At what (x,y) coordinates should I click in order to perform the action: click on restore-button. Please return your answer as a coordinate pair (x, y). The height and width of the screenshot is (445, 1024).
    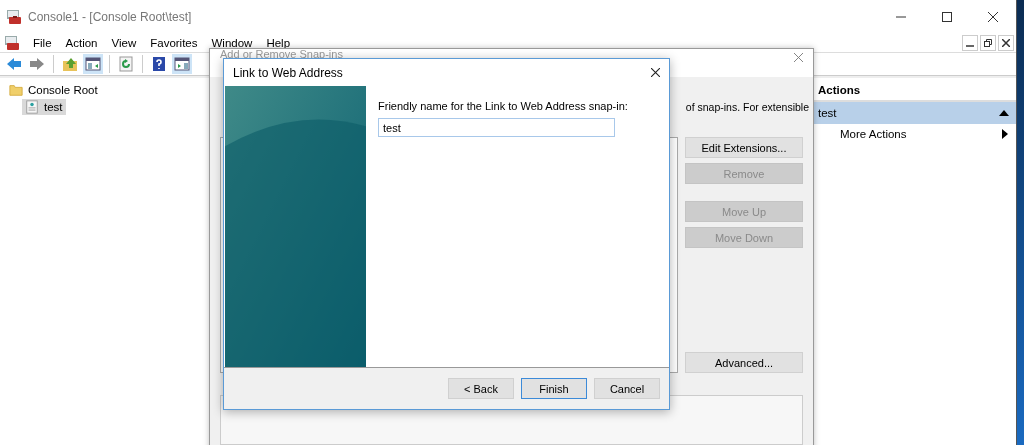
    Looking at the image, I should click on (988, 43).